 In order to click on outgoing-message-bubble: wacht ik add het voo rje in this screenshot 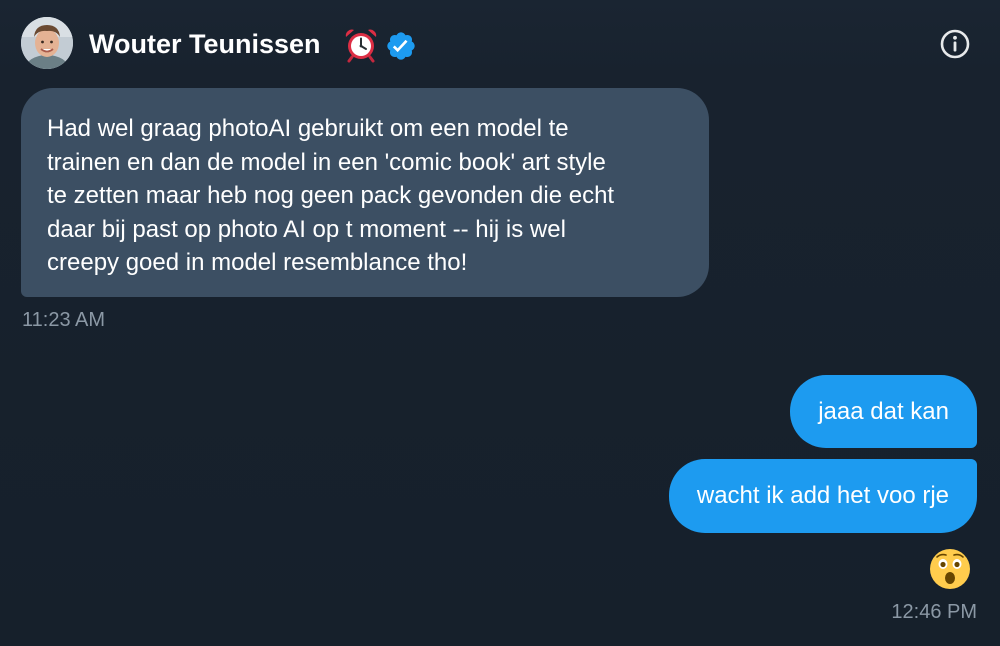, I will do `click(822, 496)`.